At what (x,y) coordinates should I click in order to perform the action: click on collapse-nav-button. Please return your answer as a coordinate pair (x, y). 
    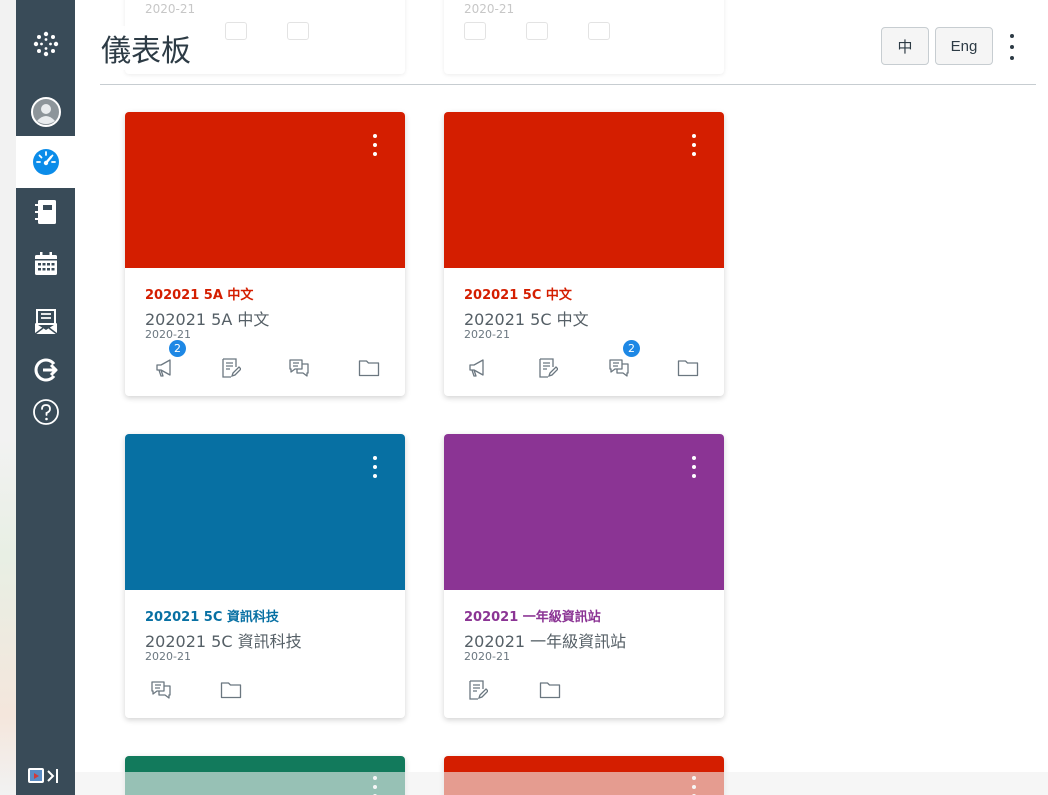
    Looking at the image, I should click on (45, 775).